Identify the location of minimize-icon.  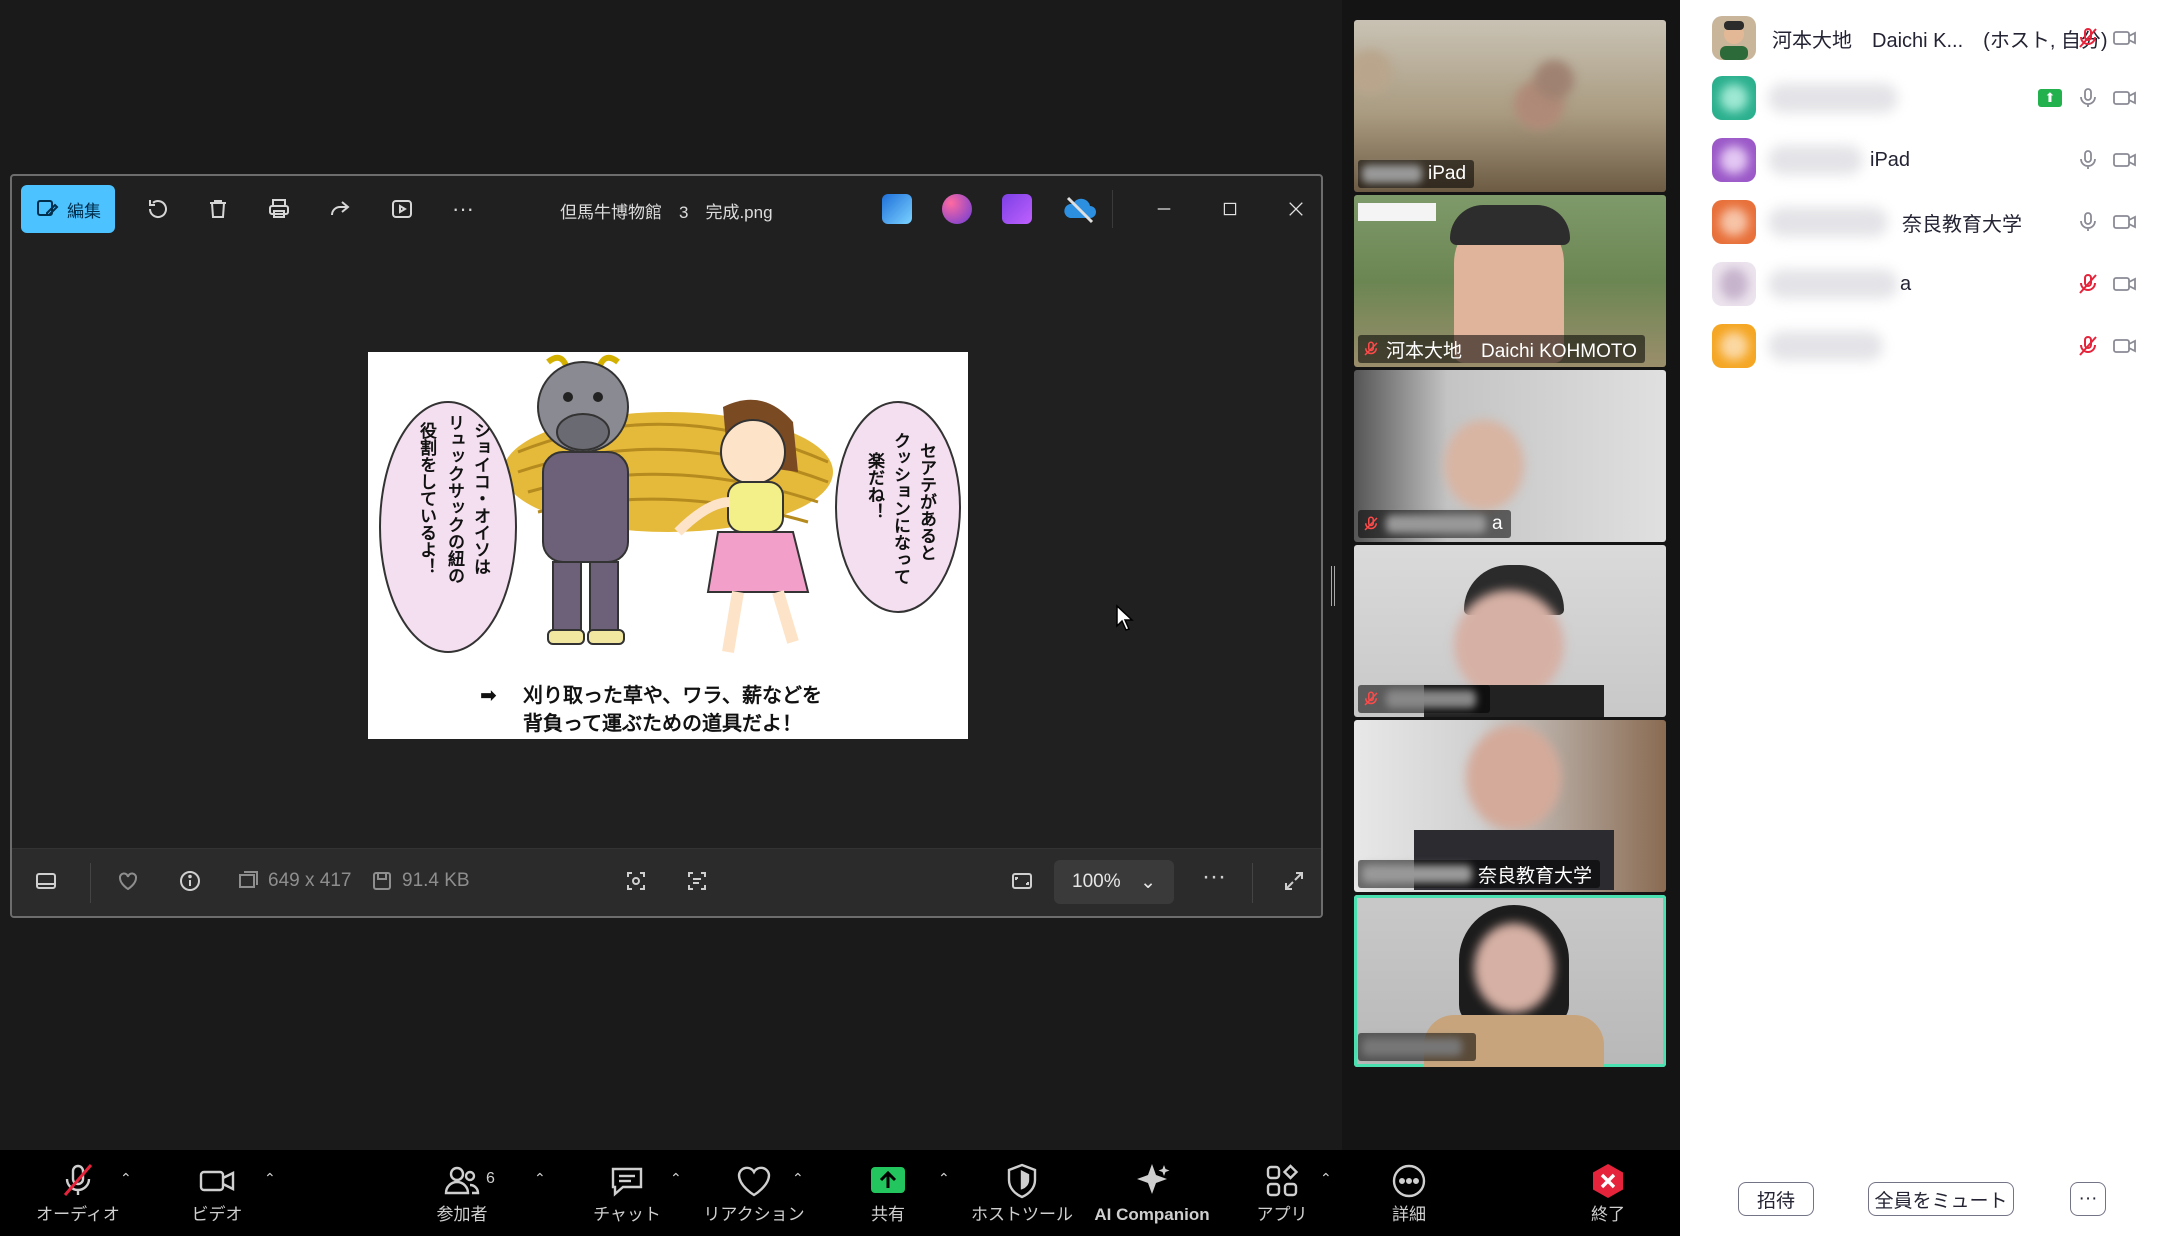
(1164, 209).